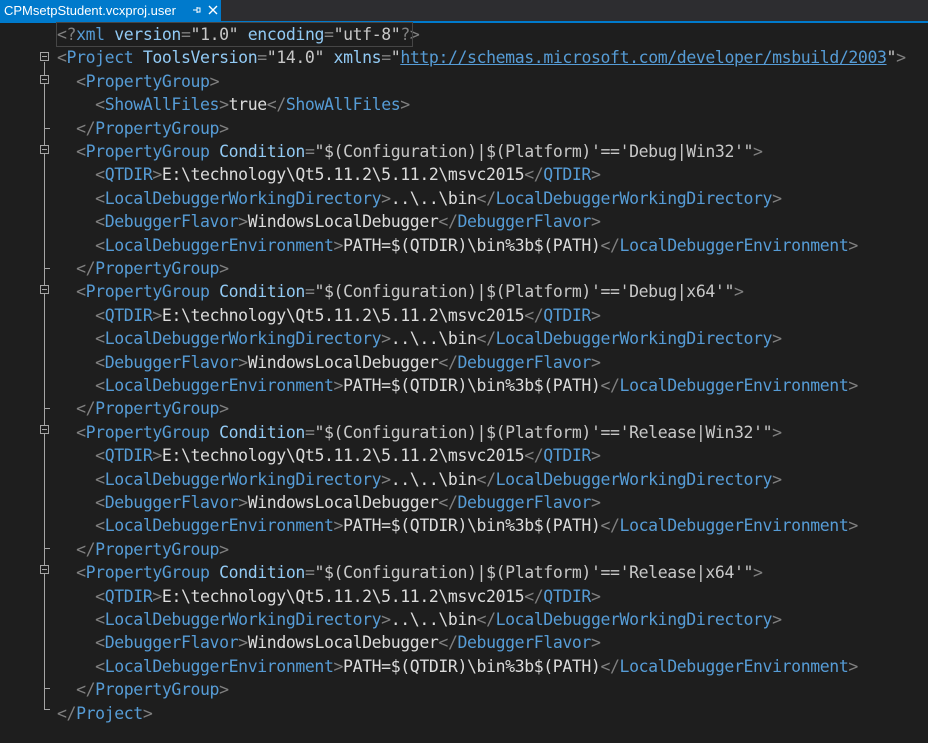  I want to click on document-tab-bar: CPMsetpStudent.vcxproj.user, so click(464, 10).